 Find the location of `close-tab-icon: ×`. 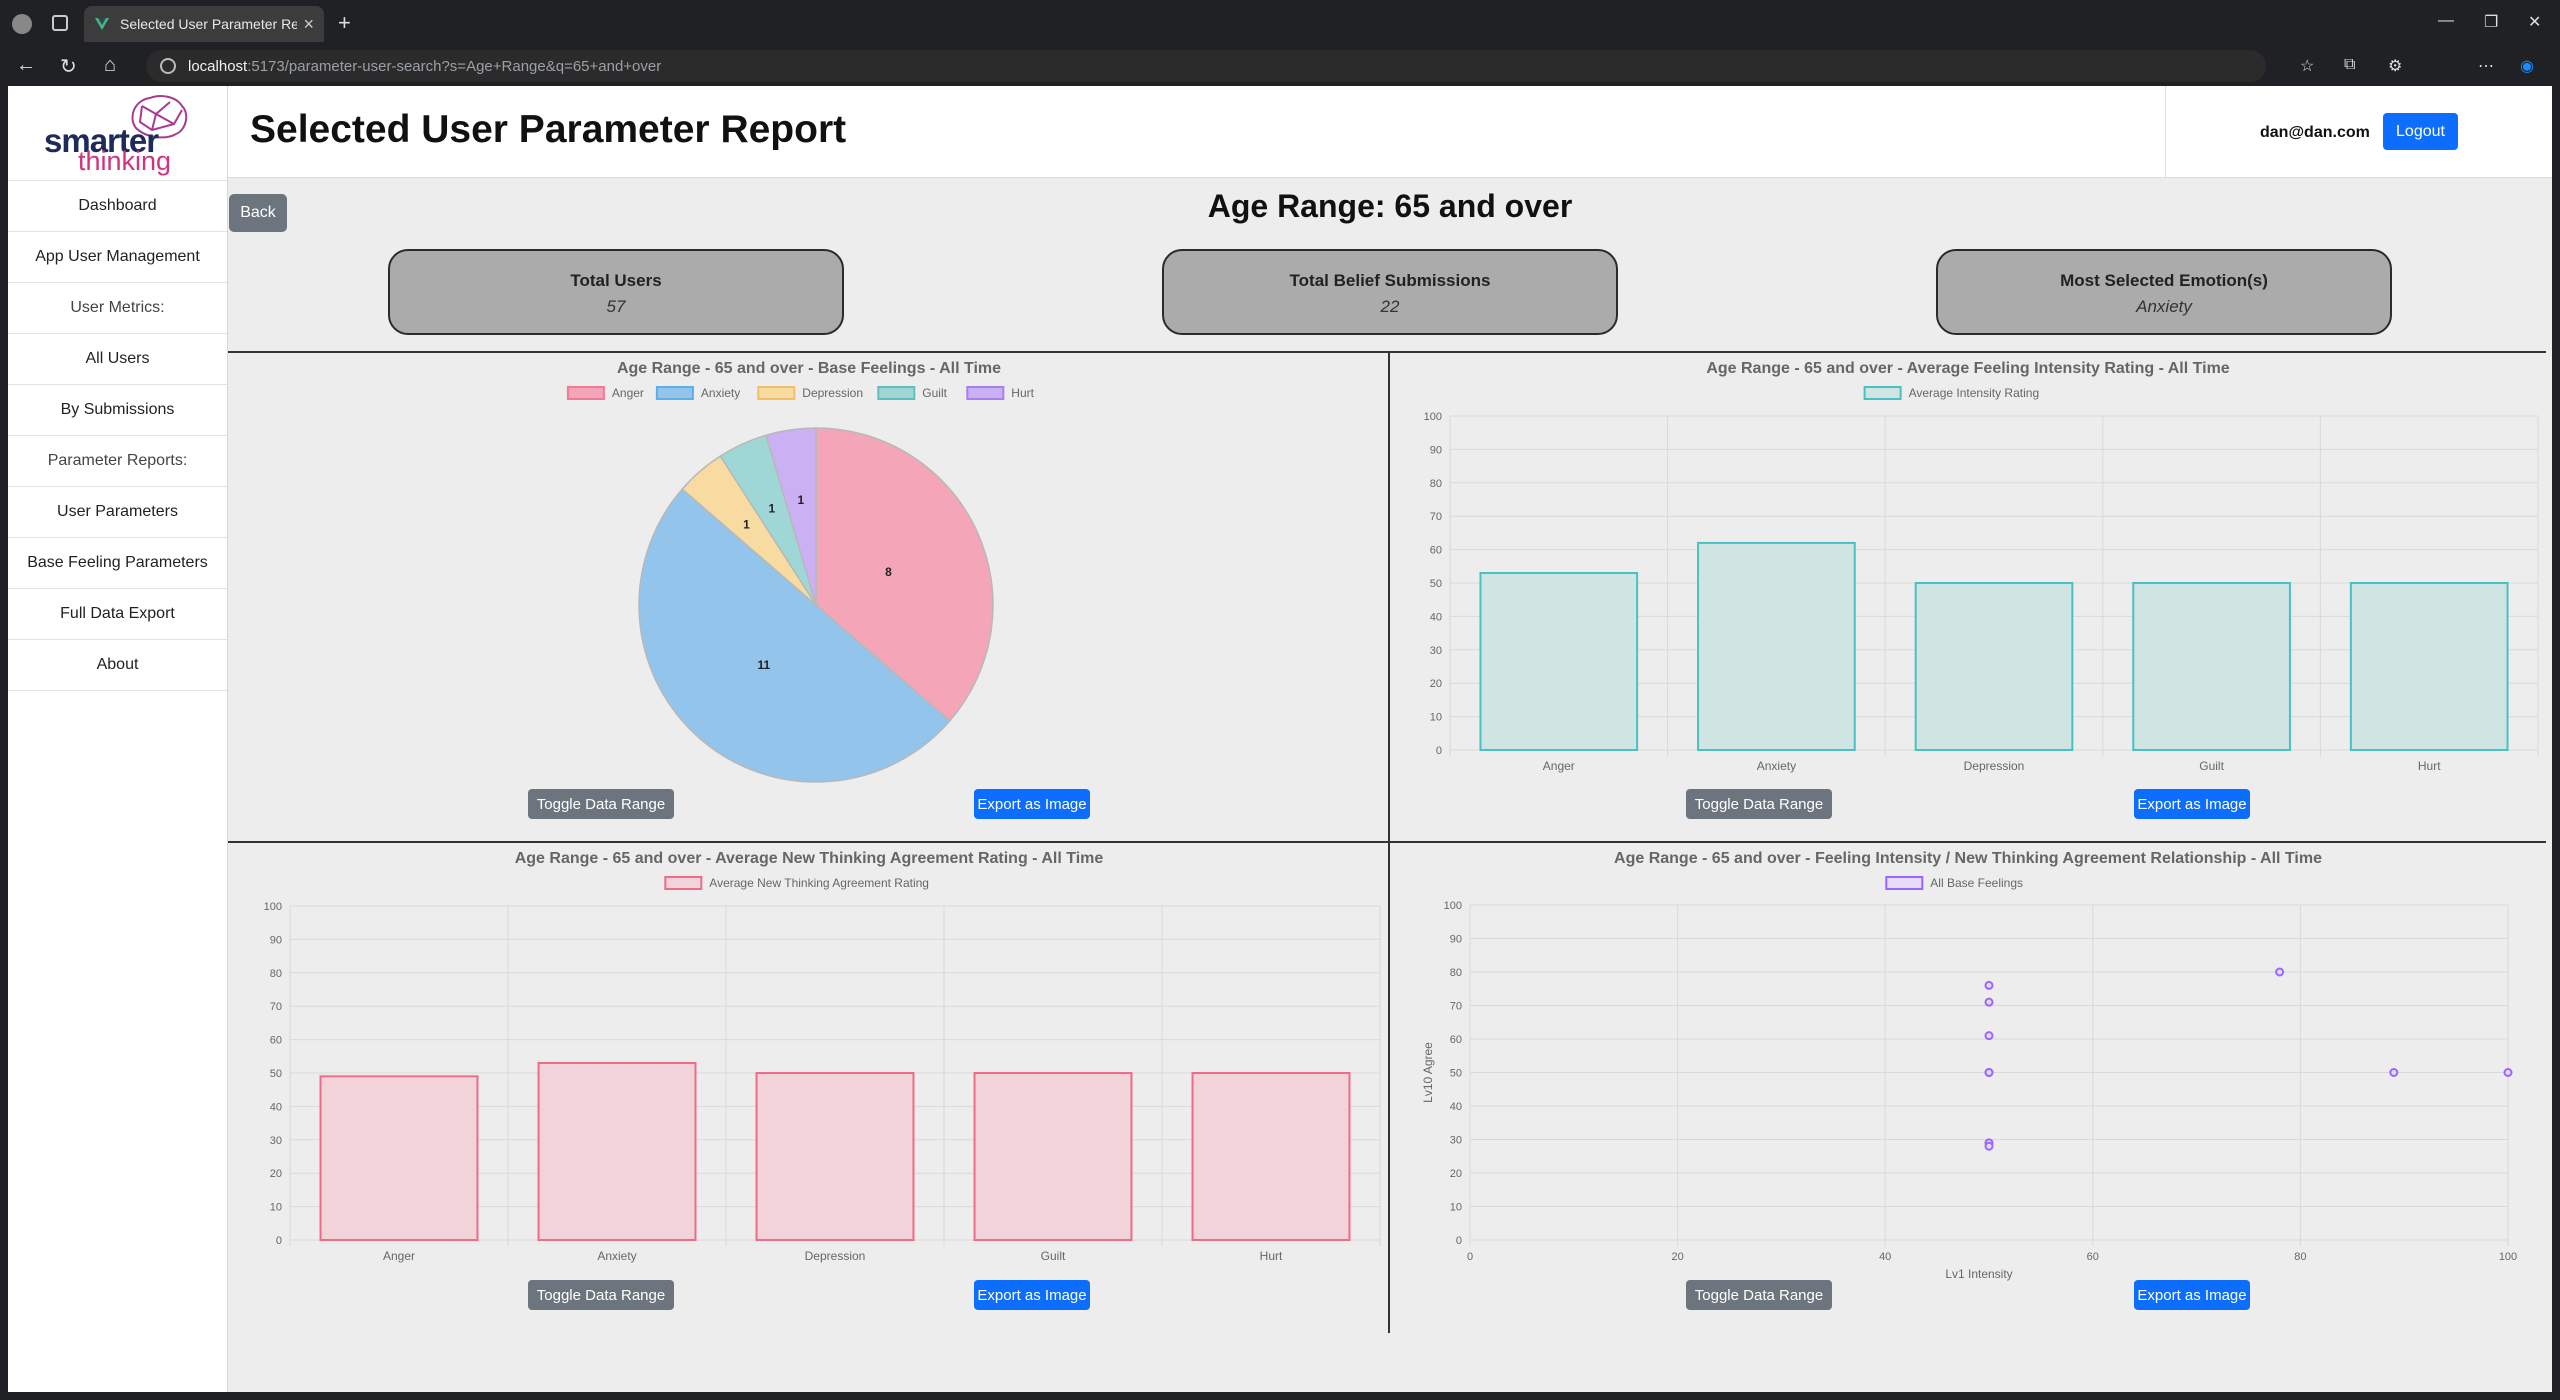

close-tab-icon: × is located at coordinates (308, 24).